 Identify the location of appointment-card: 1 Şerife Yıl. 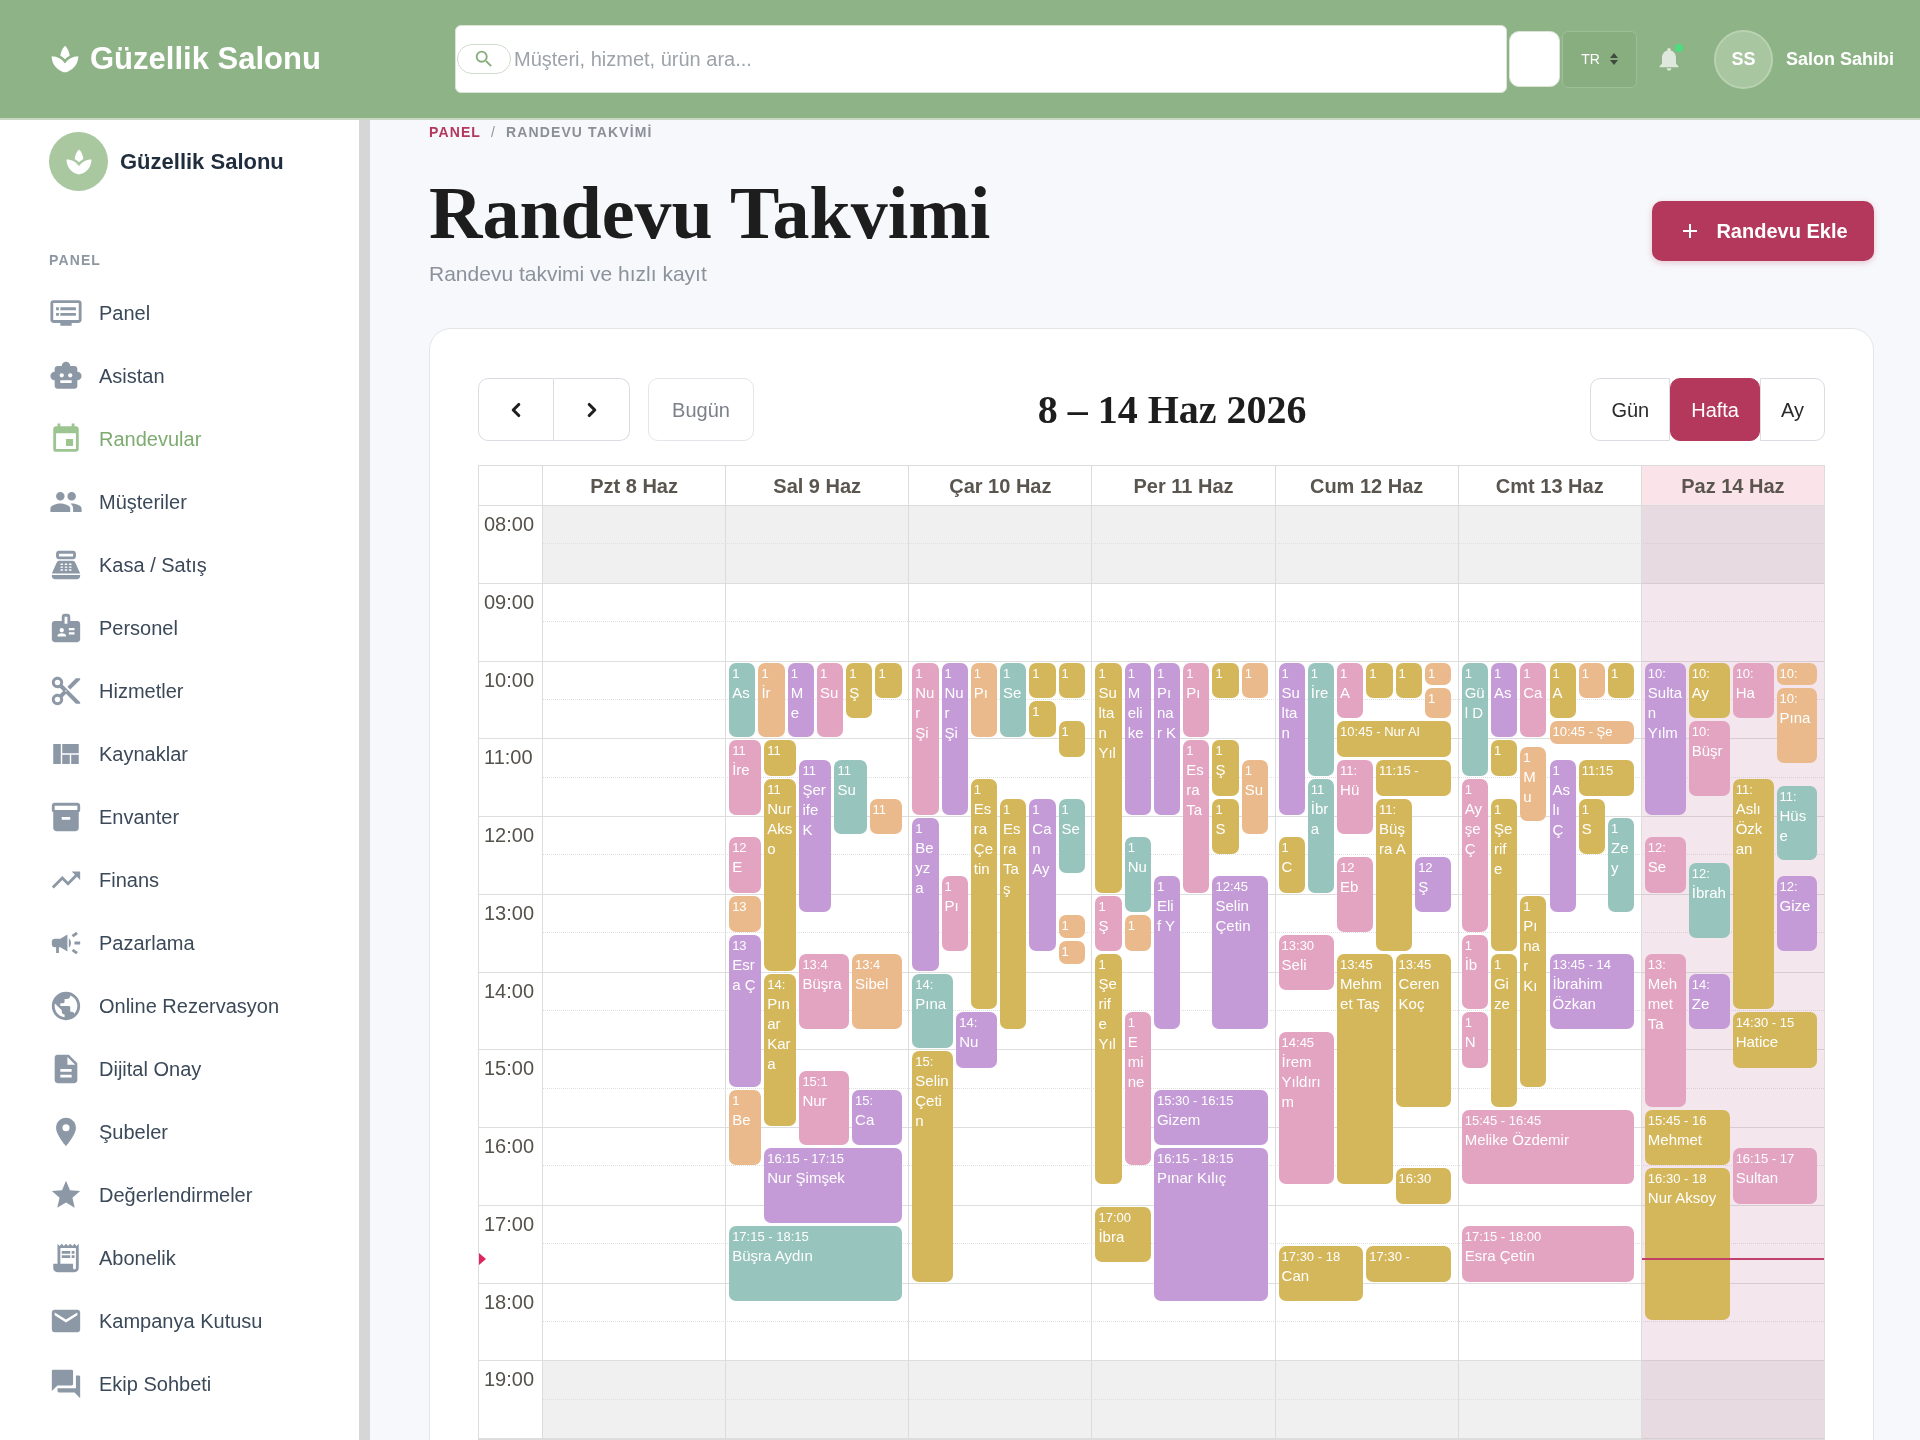
(1108, 1069).